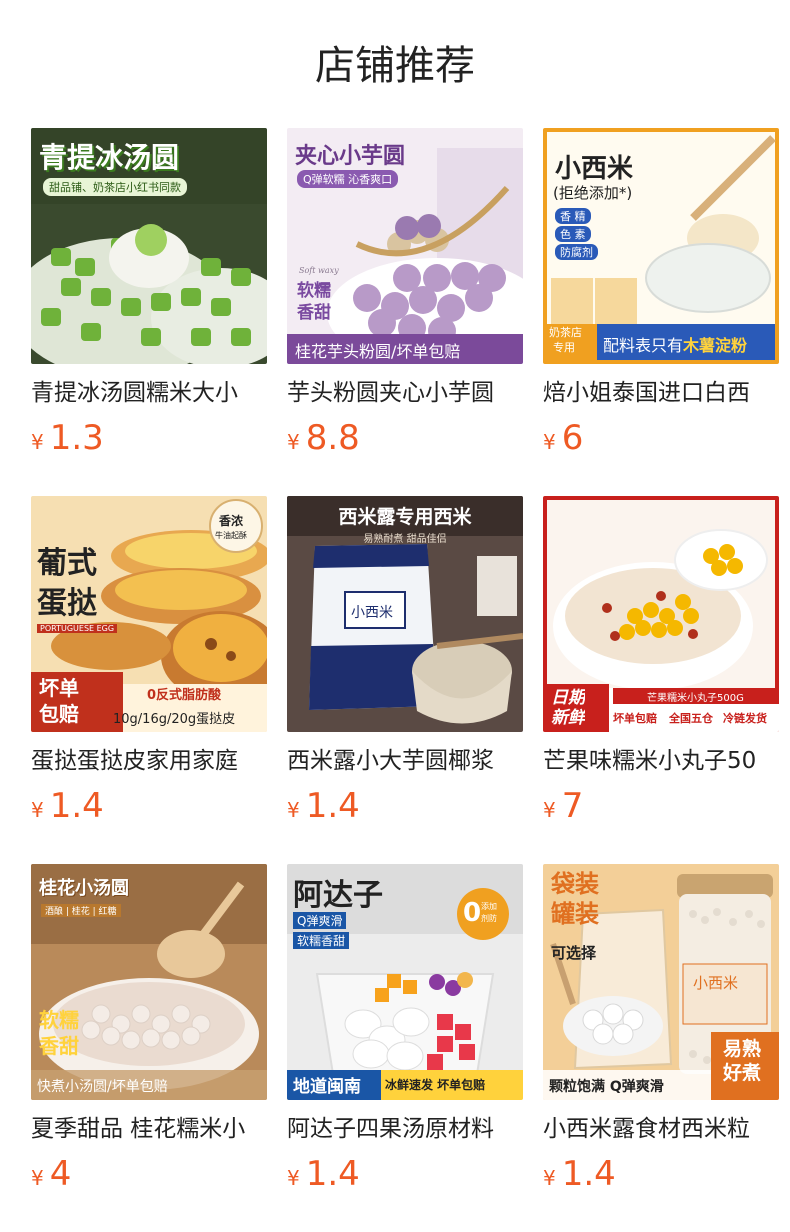 This screenshot has width=790, height=1232. What do you see at coordinates (572, 806) in the screenshot?
I see `price-value: 7` at bounding box center [572, 806].